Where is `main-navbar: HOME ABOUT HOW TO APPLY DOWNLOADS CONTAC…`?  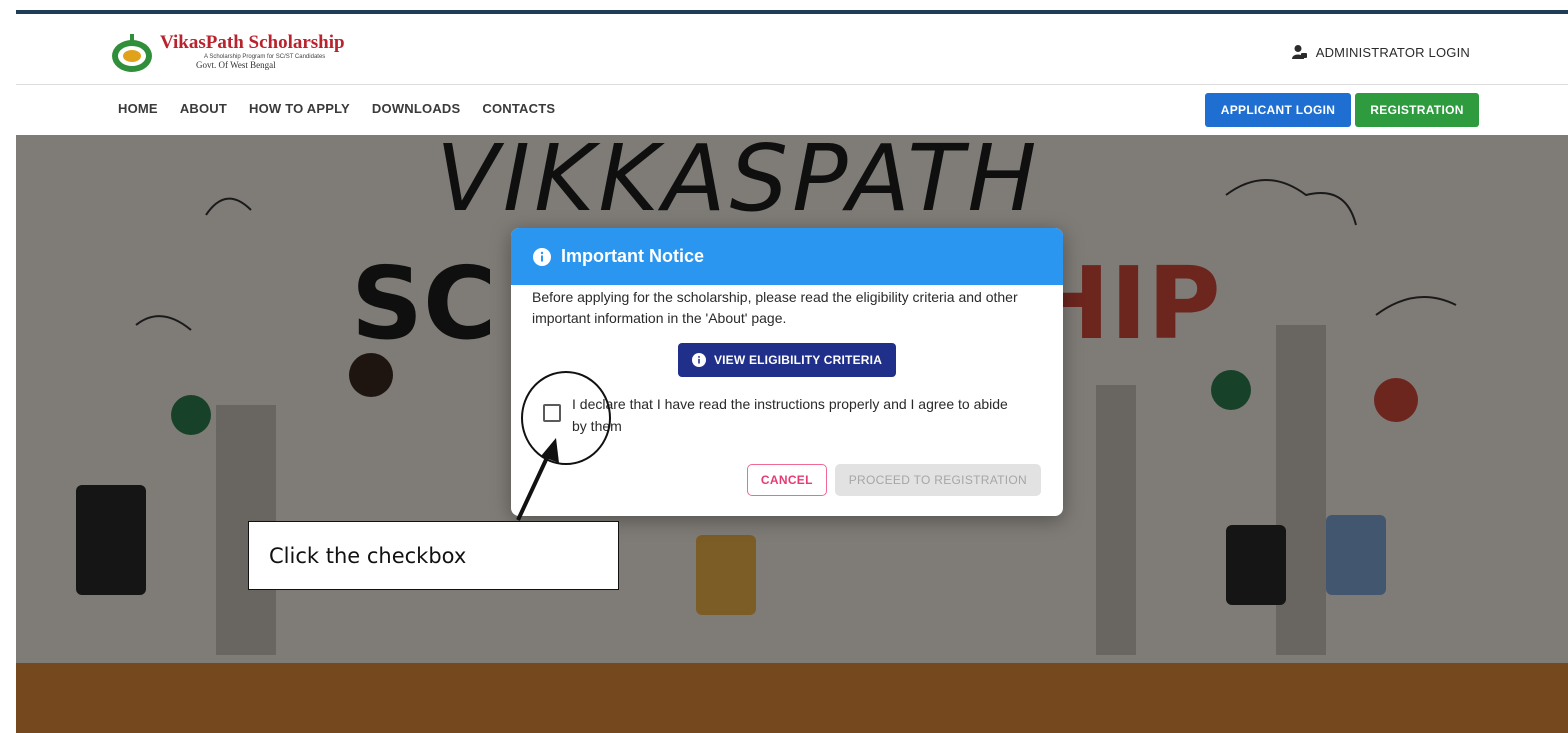
main-navbar: HOME ABOUT HOW TO APPLY DOWNLOADS CONTAC… is located at coordinates (792, 110).